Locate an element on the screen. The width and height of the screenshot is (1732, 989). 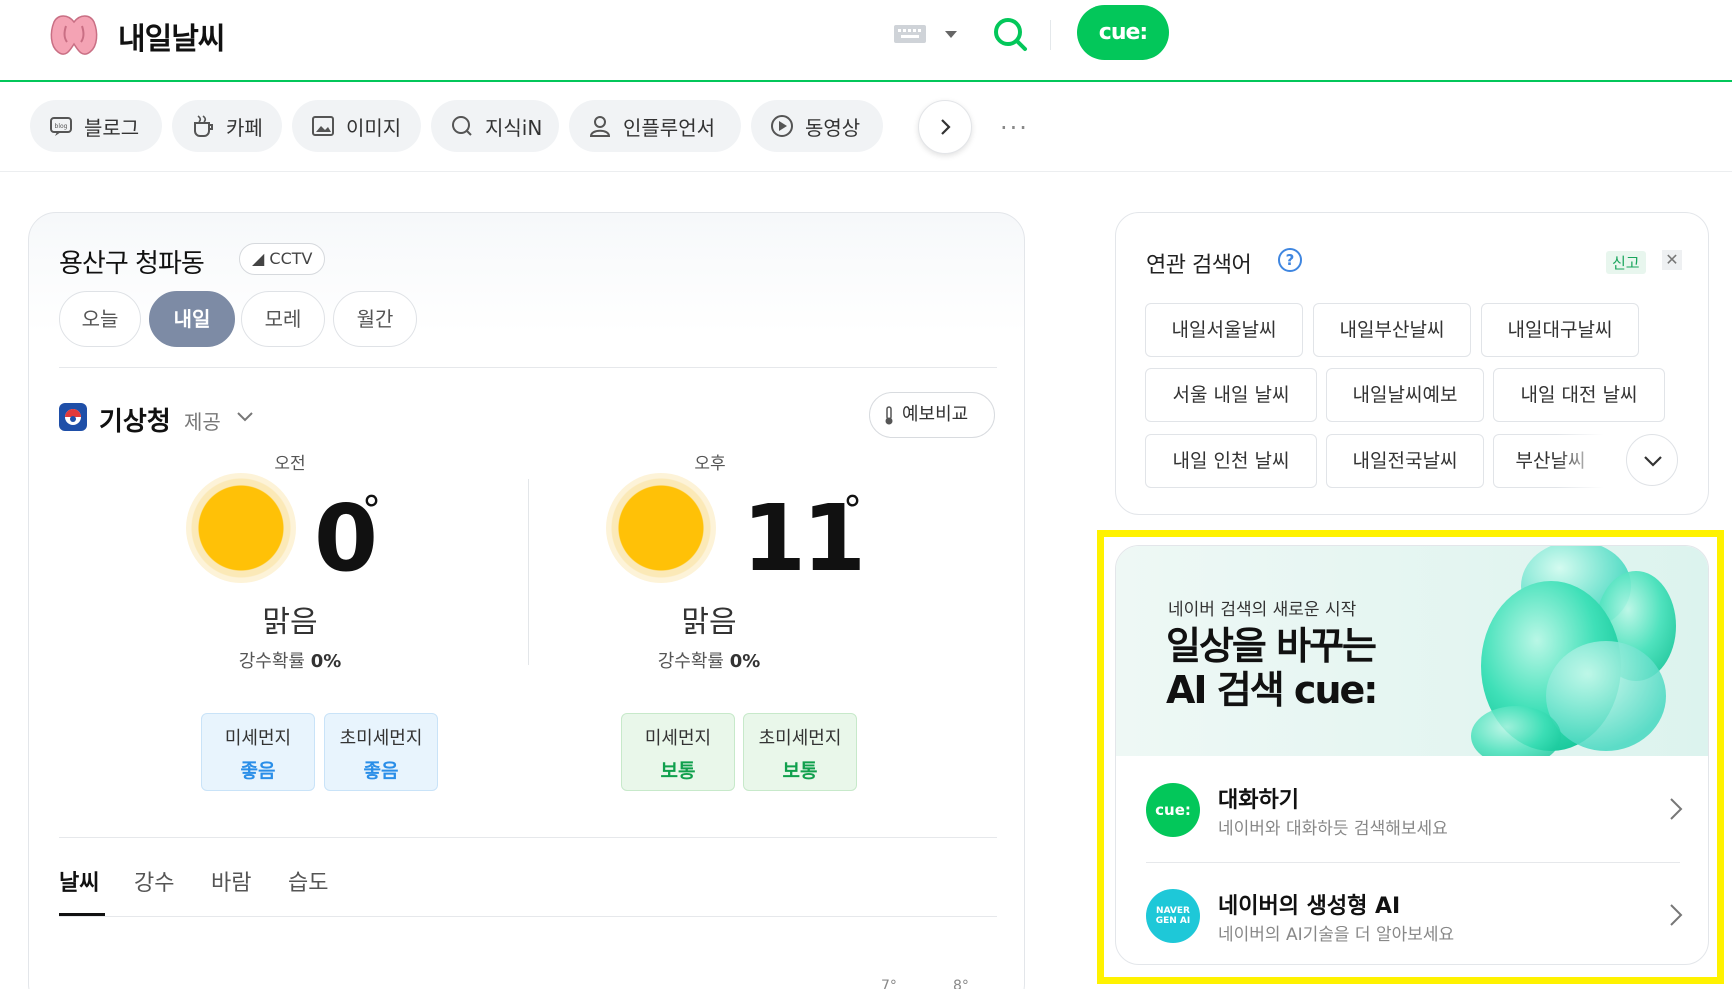
header: 내일날씨 cue: is located at coordinates (866, 41).